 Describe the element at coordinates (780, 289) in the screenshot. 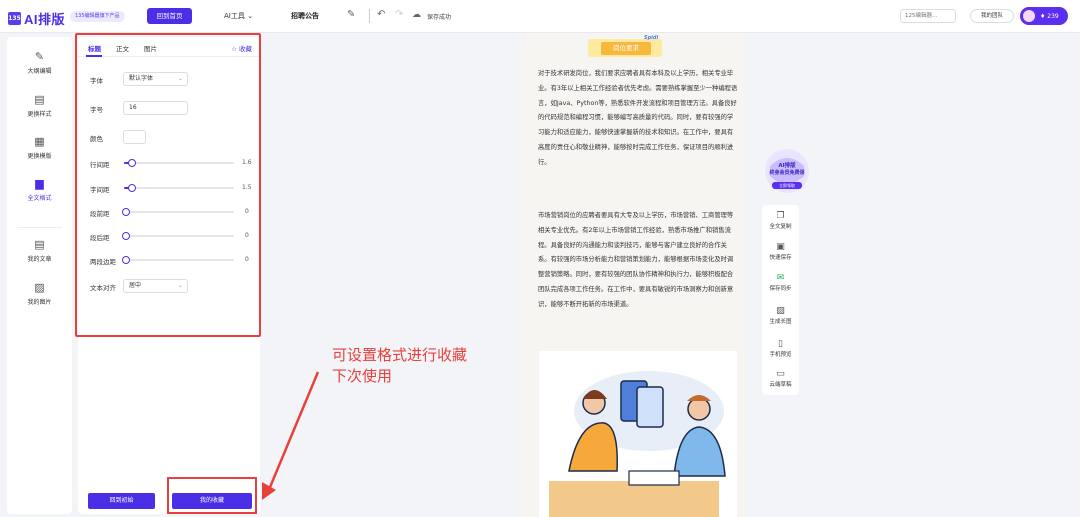

I see `tool-label: 保存同步` at that location.